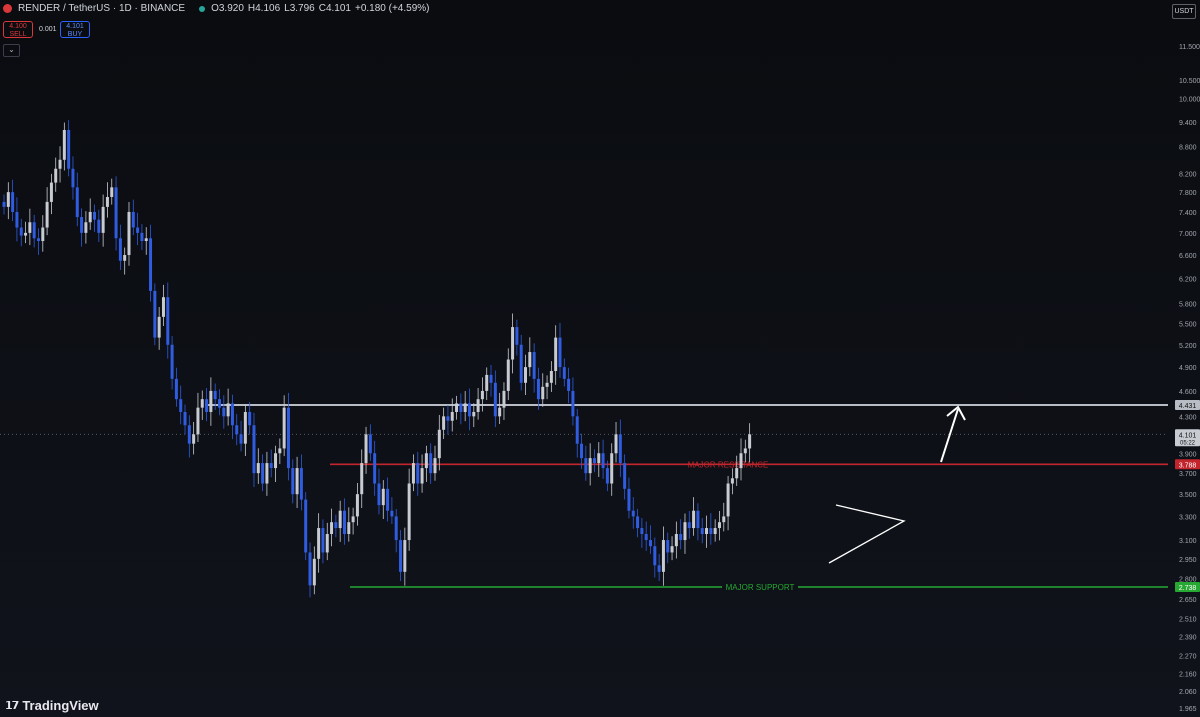 The width and height of the screenshot is (1200, 717). Describe the element at coordinates (75, 34) in the screenshot. I see `buy-label: BUY` at that location.